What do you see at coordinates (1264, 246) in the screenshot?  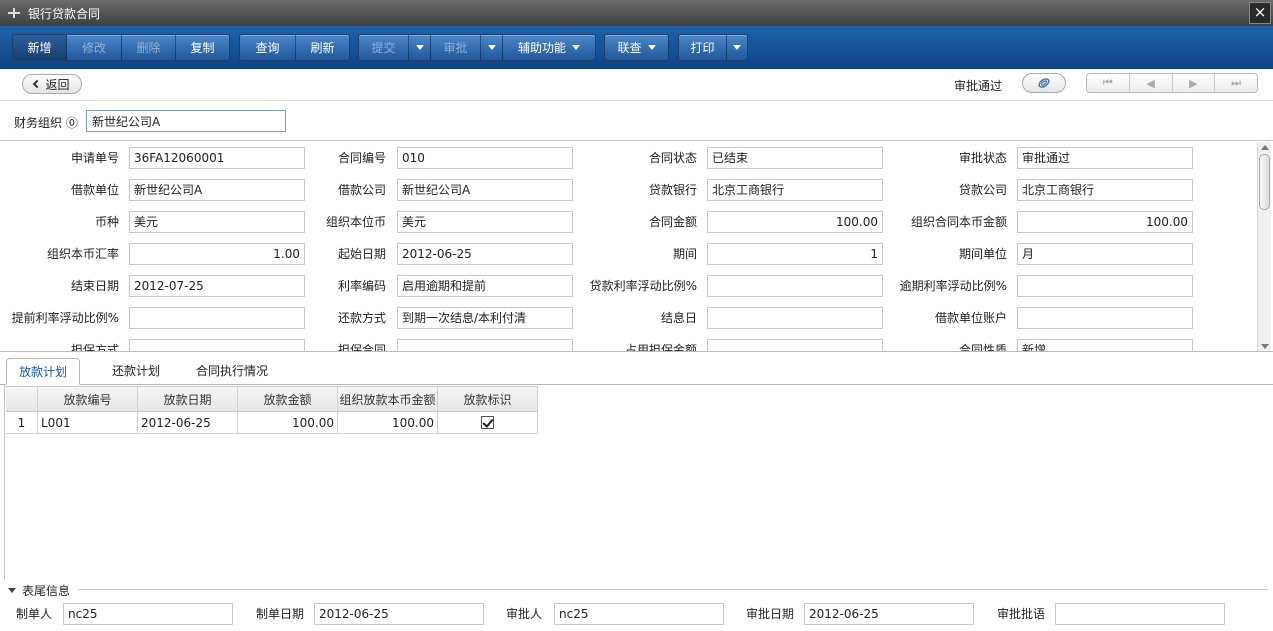 I see `form-scrollbar` at bounding box center [1264, 246].